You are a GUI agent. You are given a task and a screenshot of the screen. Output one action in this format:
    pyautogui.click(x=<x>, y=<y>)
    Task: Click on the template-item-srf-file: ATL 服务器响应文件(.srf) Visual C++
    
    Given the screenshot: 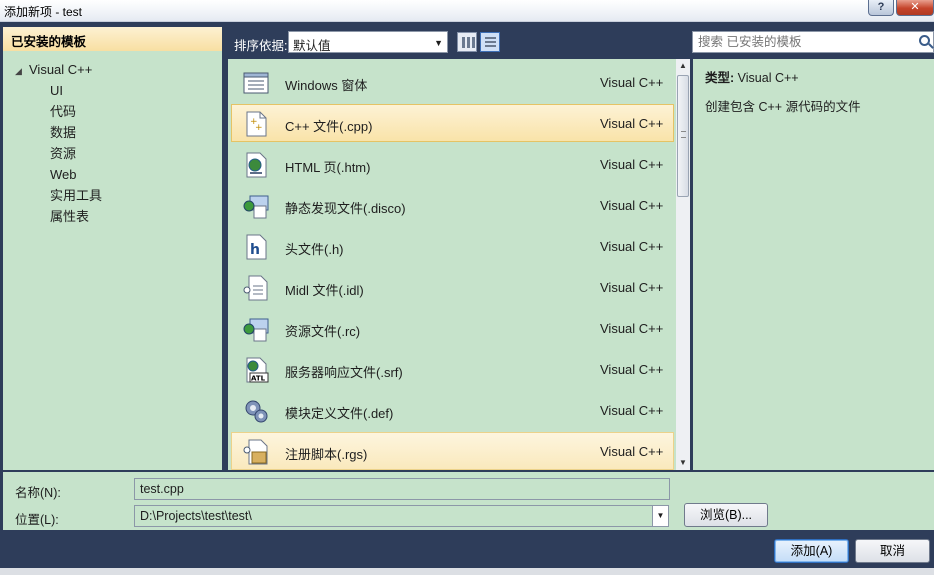 What is the action you would take?
    pyautogui.click(x=452, y=369)
    